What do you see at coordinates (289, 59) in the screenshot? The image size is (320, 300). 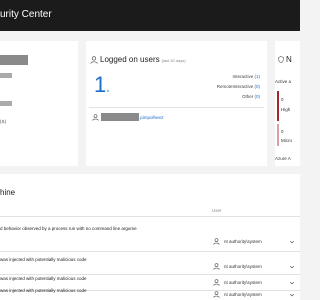 I see `alerts-title: N` at bounding box center [289, 59].